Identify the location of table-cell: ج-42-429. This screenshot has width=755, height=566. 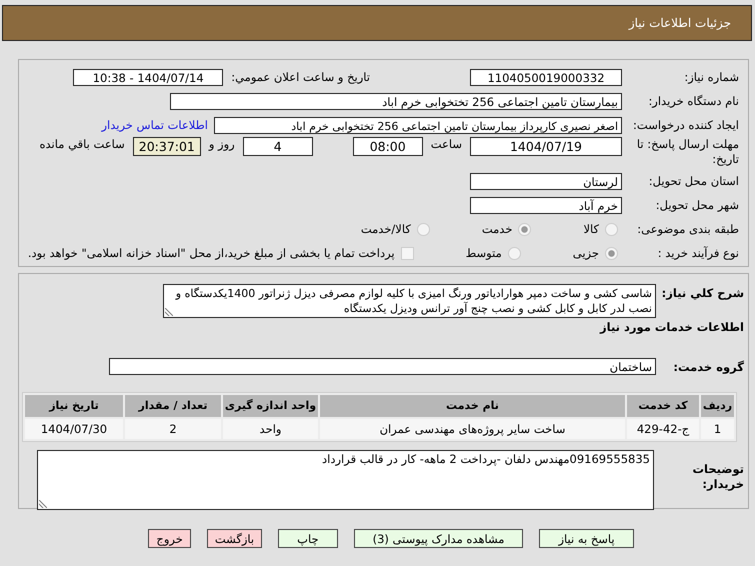
(663, 429).